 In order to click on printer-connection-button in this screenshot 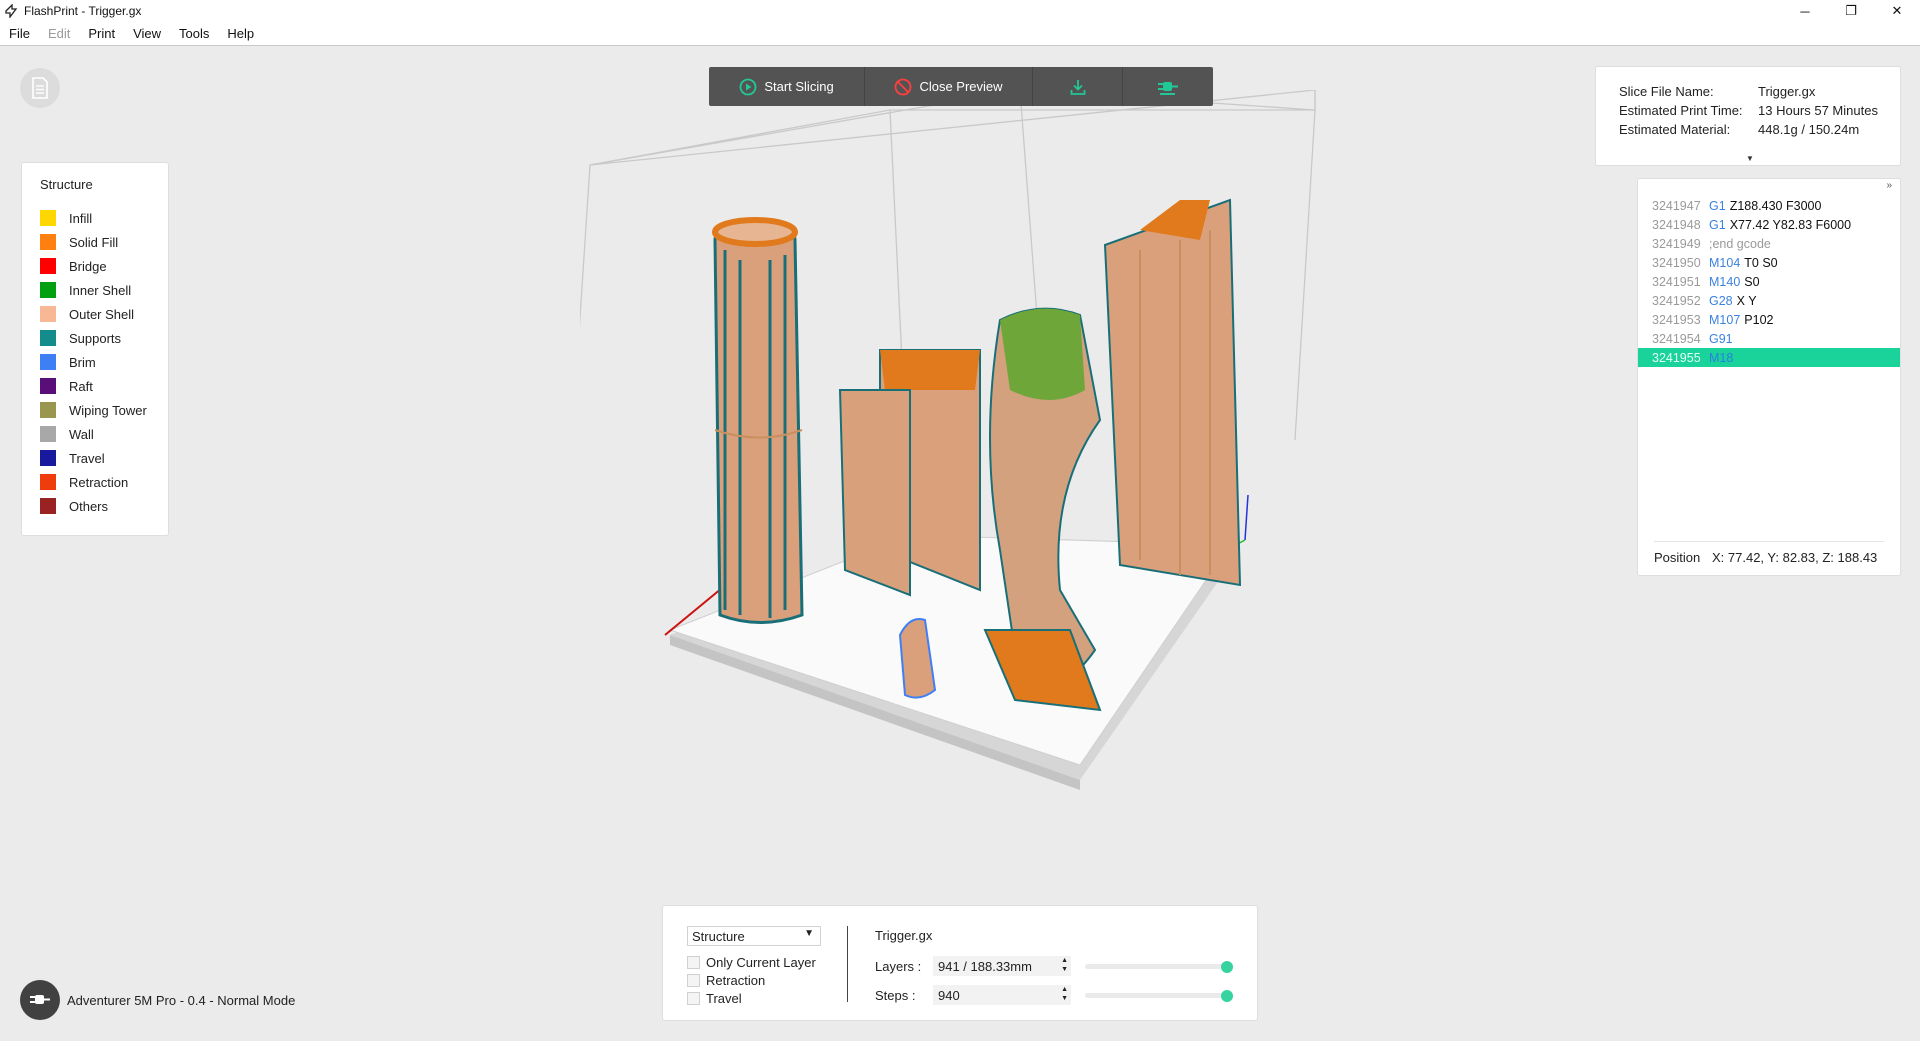, I will do `click(40, 1000)`.